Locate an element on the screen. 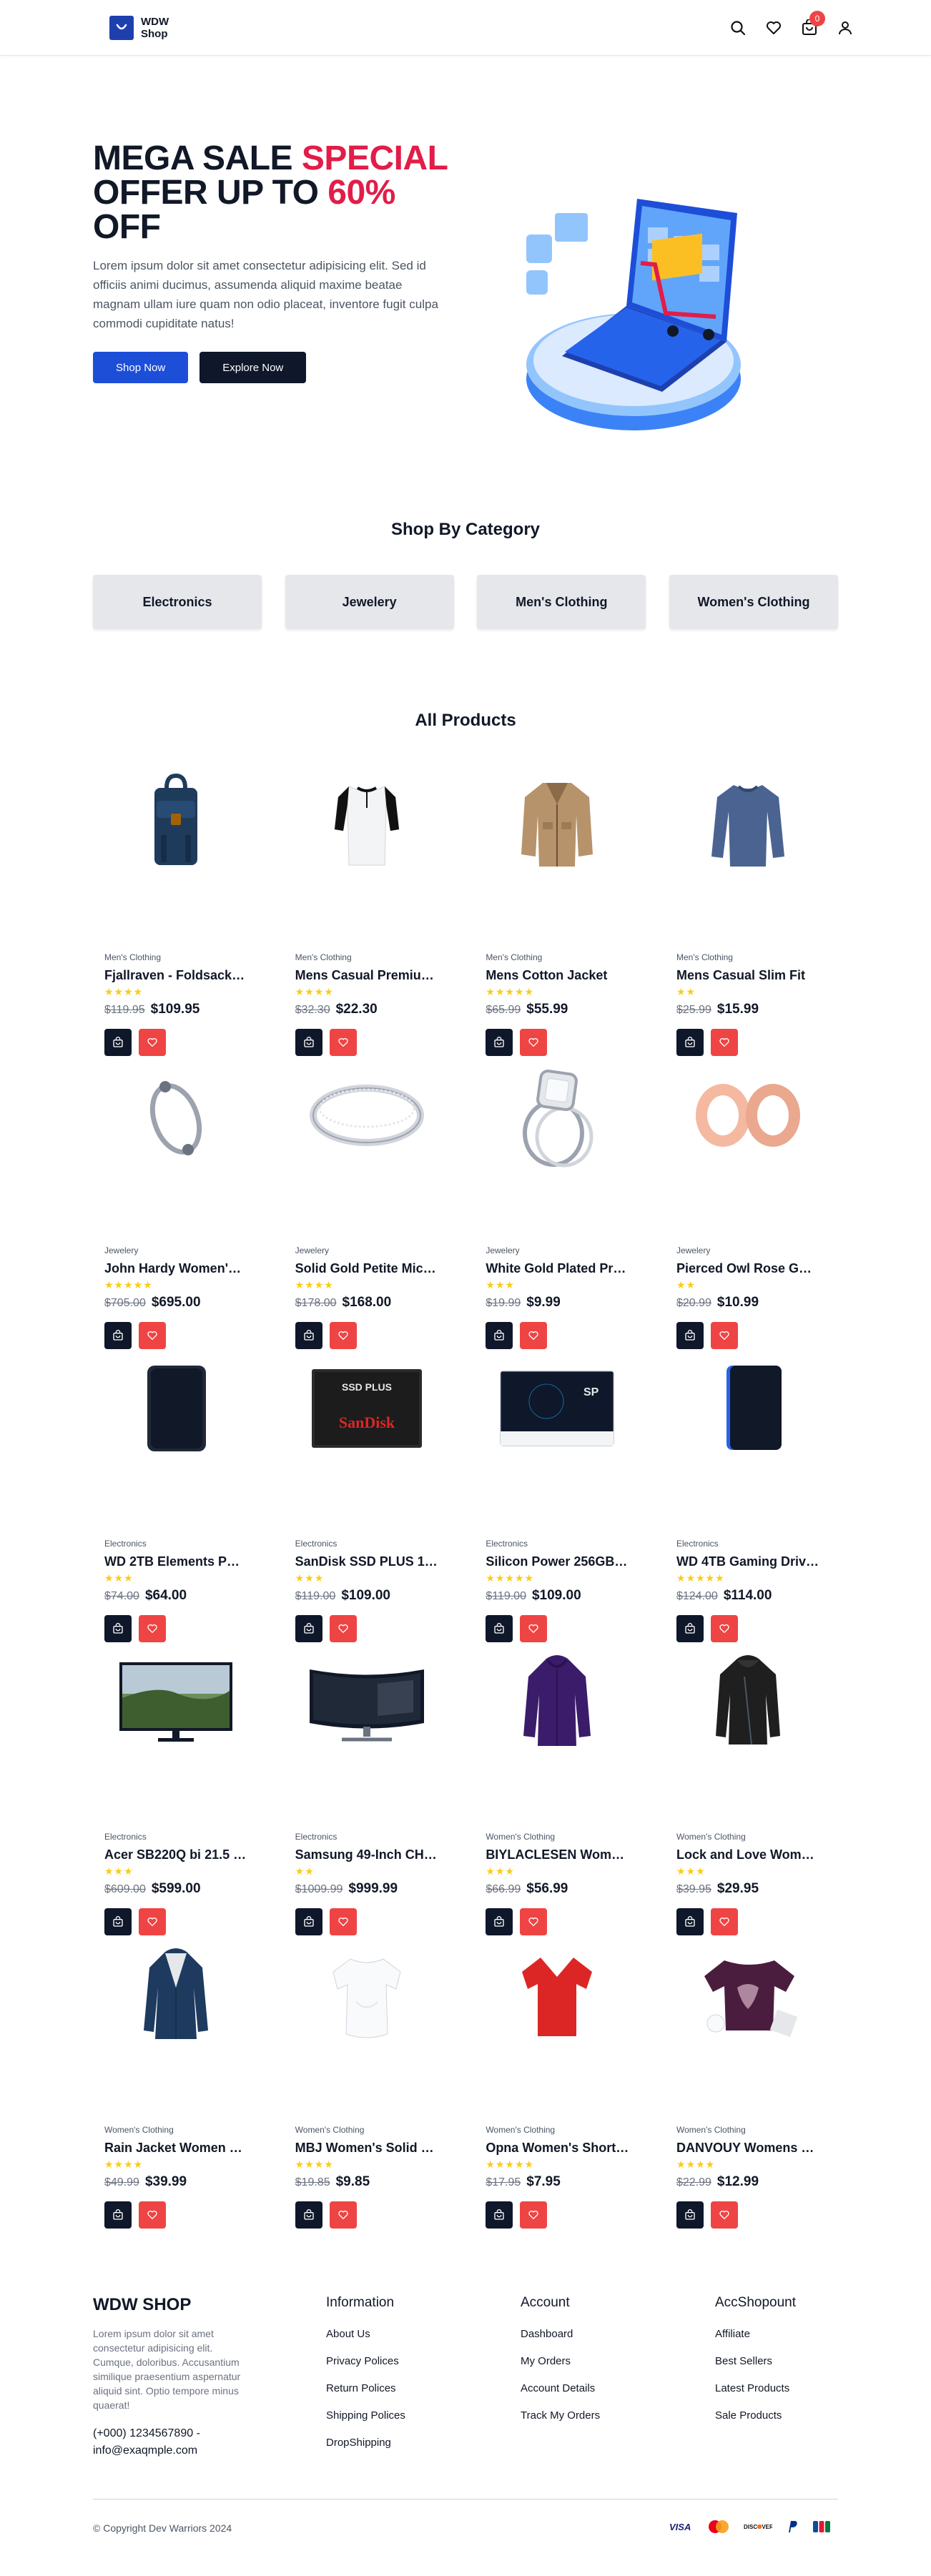 This screenshot has height=2576, width=931. tshirt-image is located at coordinates (366, 822).